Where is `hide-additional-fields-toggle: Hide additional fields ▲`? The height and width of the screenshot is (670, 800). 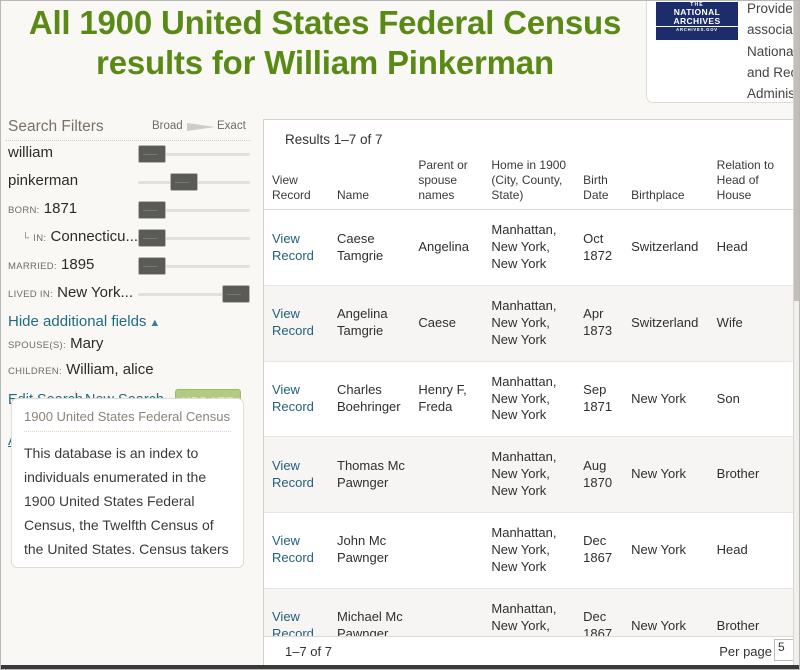 hide-additional-fields-toggle: Hide additional fields ▲ is located at coordinates (133, 321).